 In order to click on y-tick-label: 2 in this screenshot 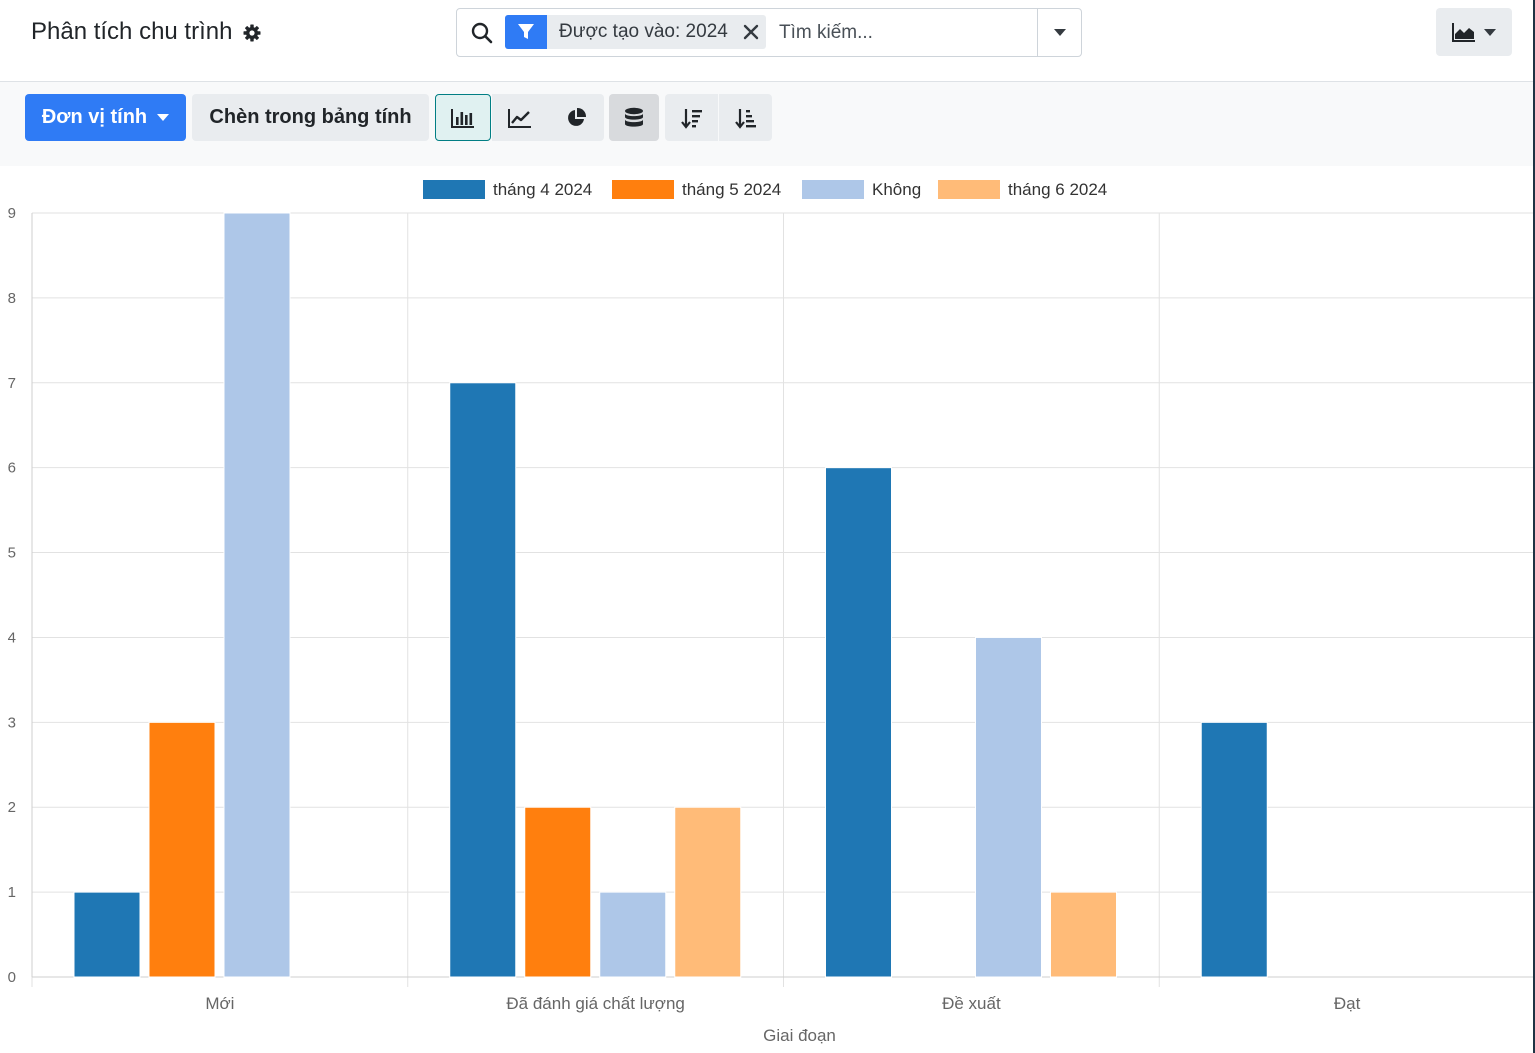, I will do `click(12, 807)`.